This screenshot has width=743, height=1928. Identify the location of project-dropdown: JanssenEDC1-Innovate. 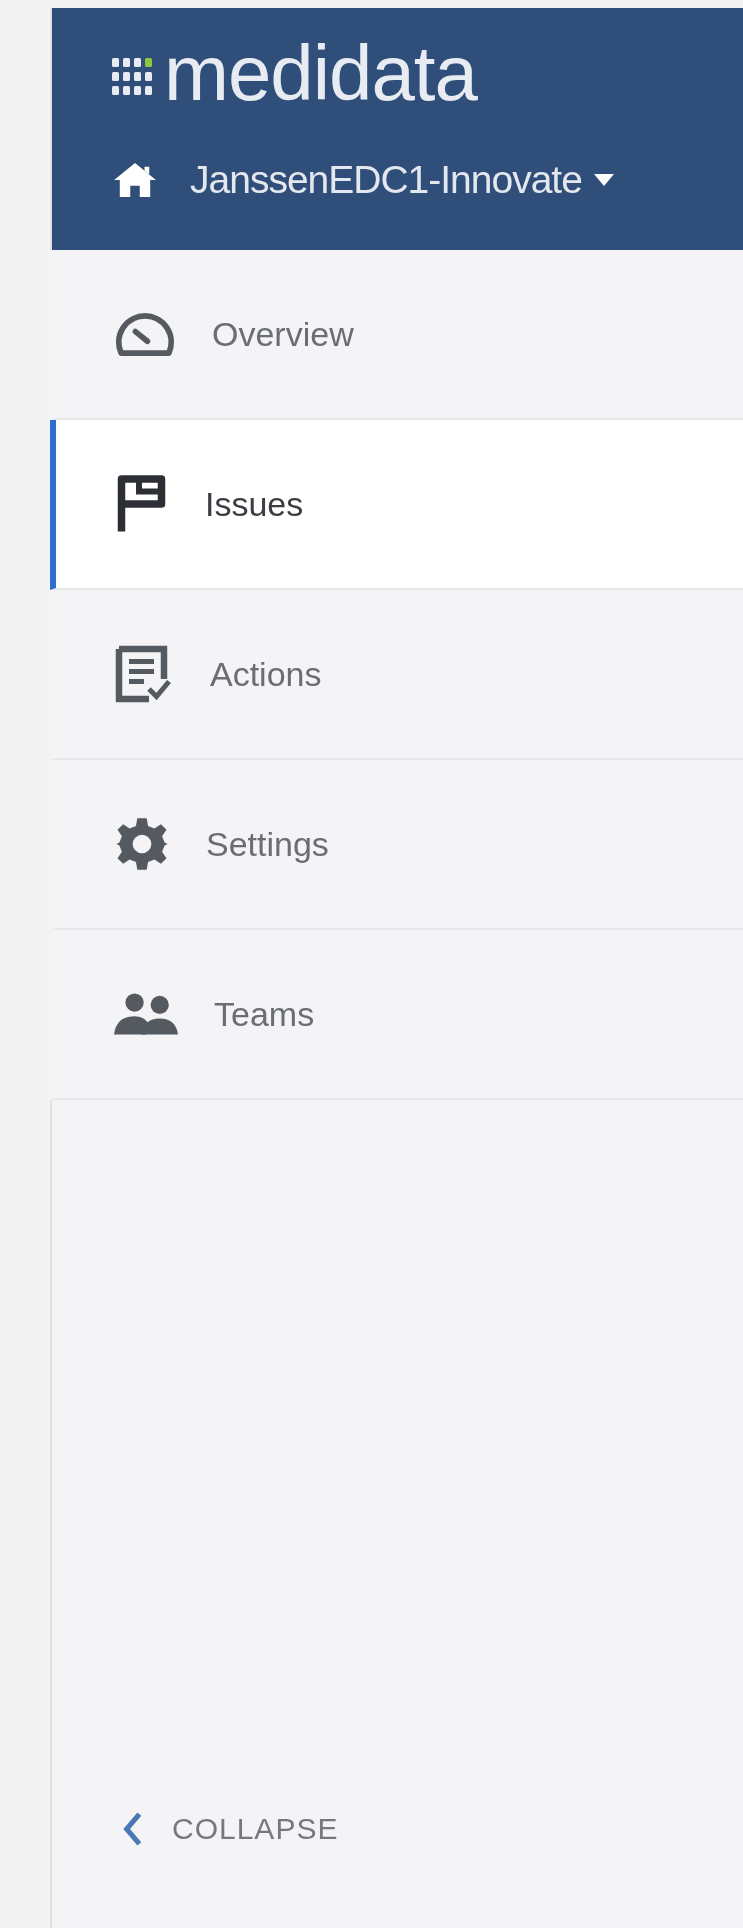
(427, 180).